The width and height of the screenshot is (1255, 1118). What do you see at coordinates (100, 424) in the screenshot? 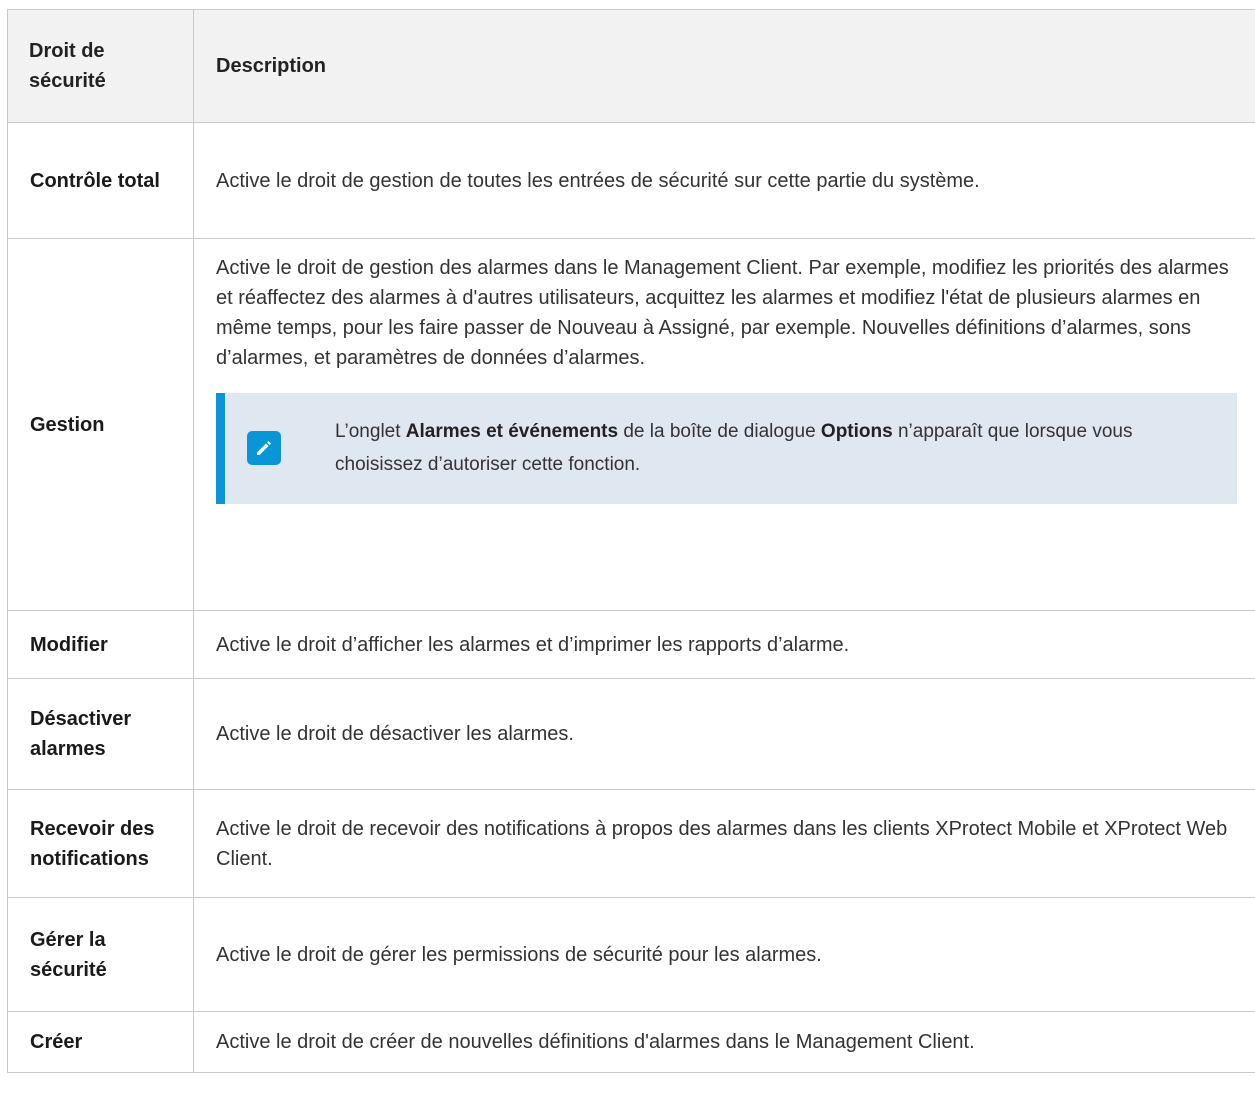
I see `right-name: Gestion` at bounding box center [100, 424].